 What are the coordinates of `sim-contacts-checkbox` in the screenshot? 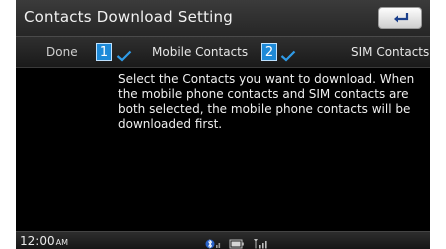 It's located at (288, 56).